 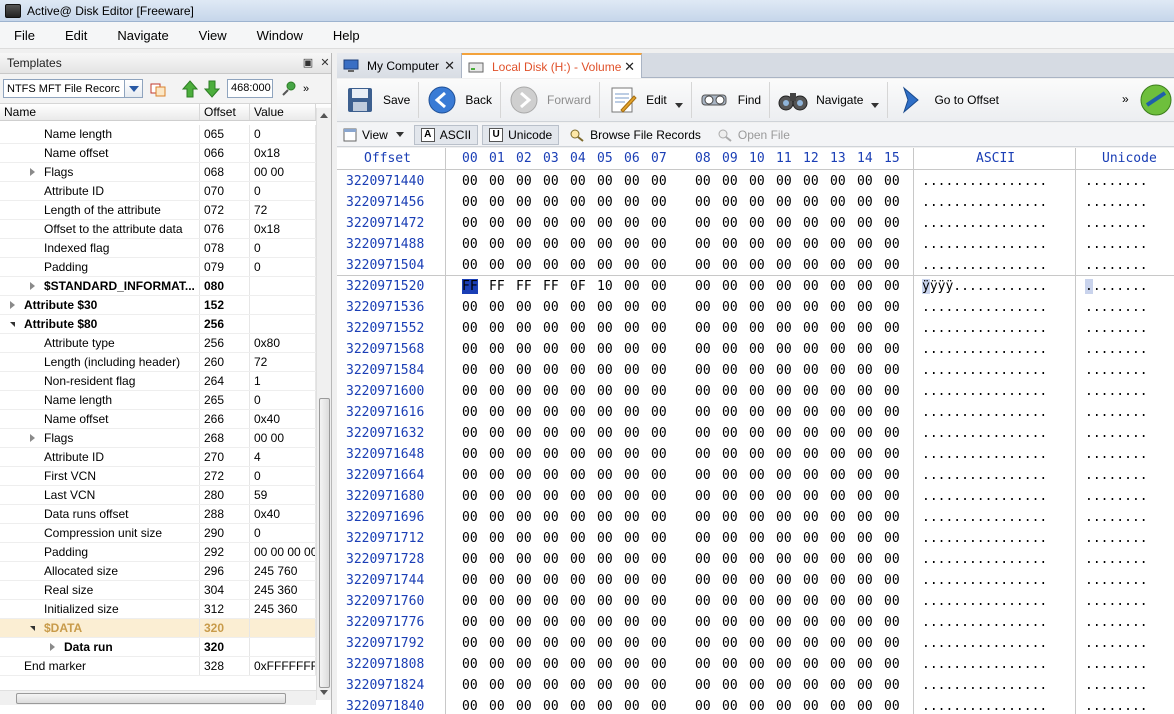 I want to click on back-button: Back, so click(x=460, y=100).